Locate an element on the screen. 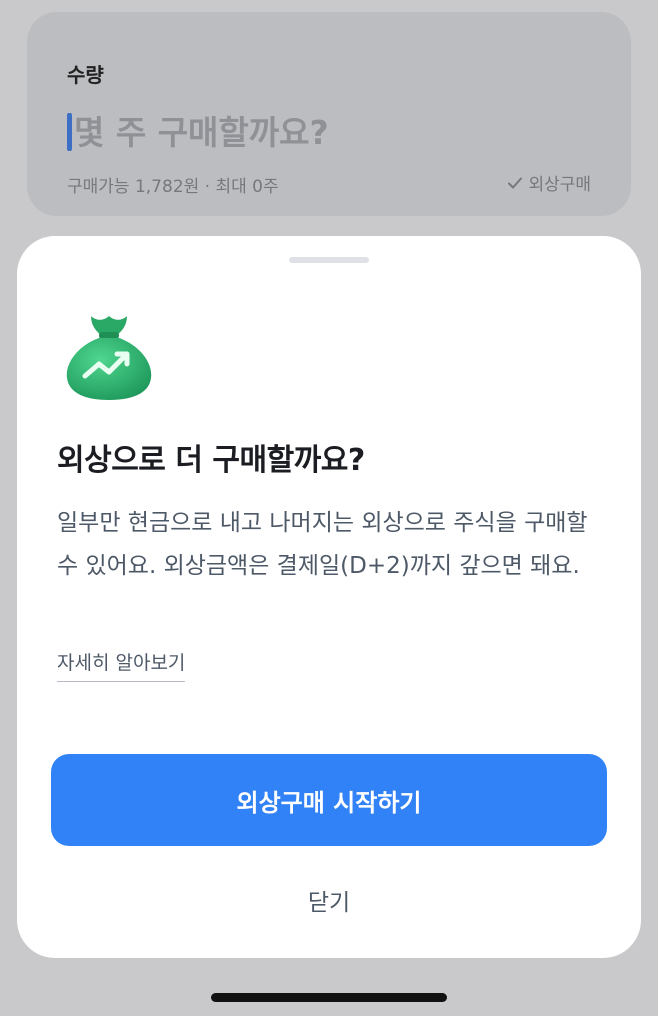 The height and width of the screenshot is (1016, 658). credit-purchase-toggle: 외상구매 is located at coordinates (549, 182).